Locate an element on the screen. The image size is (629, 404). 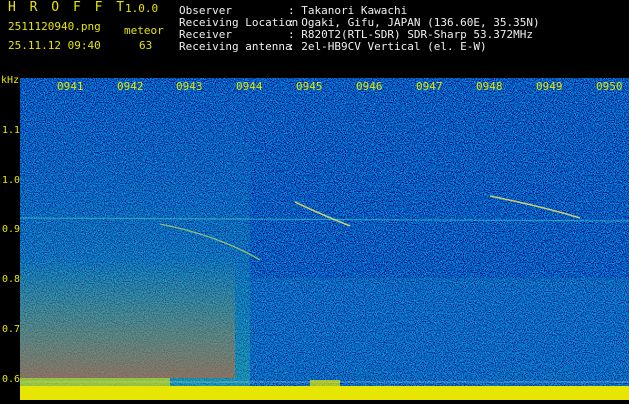
detection-type-label: meteor is located at coordinates (144, 30).